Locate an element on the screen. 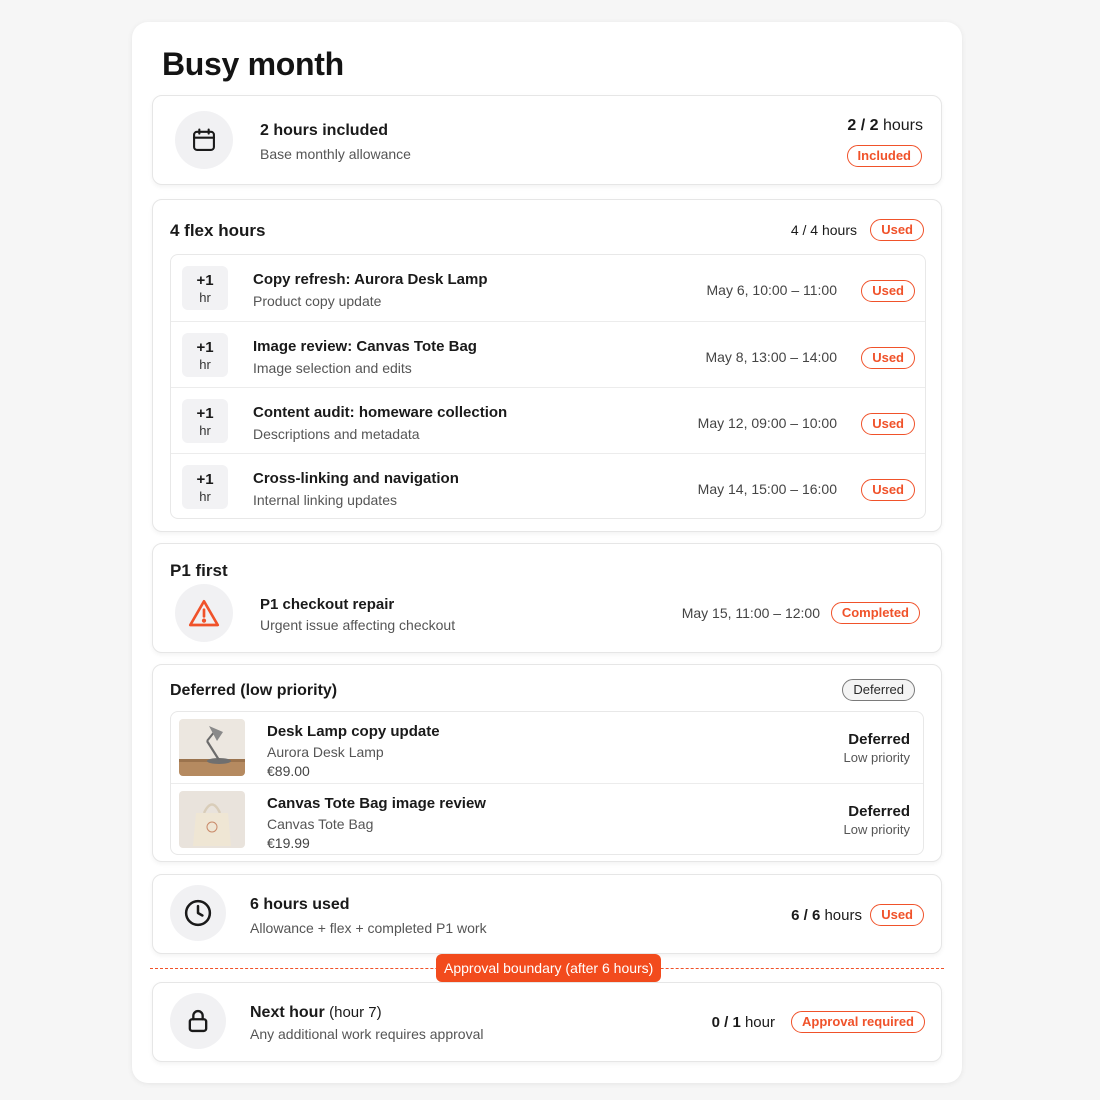 The height and width of the screenshot is (1100, 1100). item-title: Image review: Canvas Tote Bag is located at coordinates (365, 346).